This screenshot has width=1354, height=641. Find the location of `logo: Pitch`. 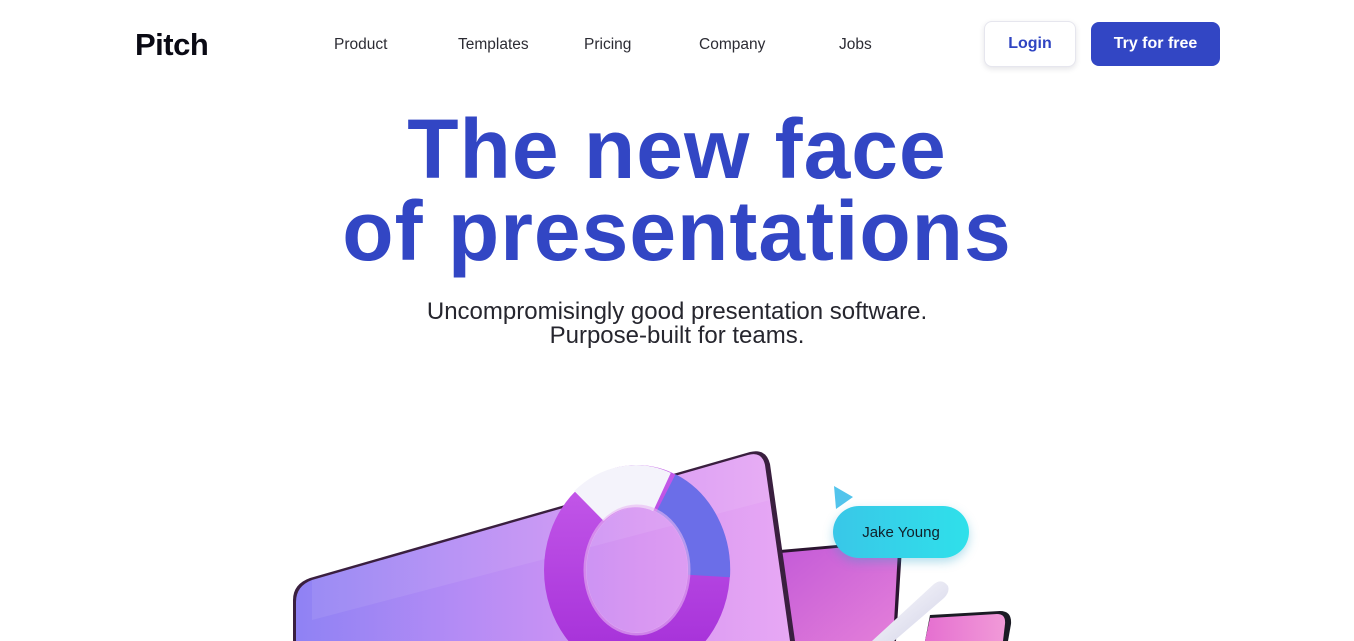

logo: Pitch is located at coordinates (172, 45).